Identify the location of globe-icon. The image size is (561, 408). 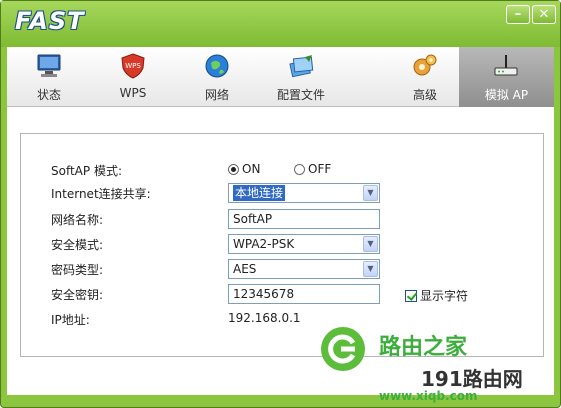
(217, 66).